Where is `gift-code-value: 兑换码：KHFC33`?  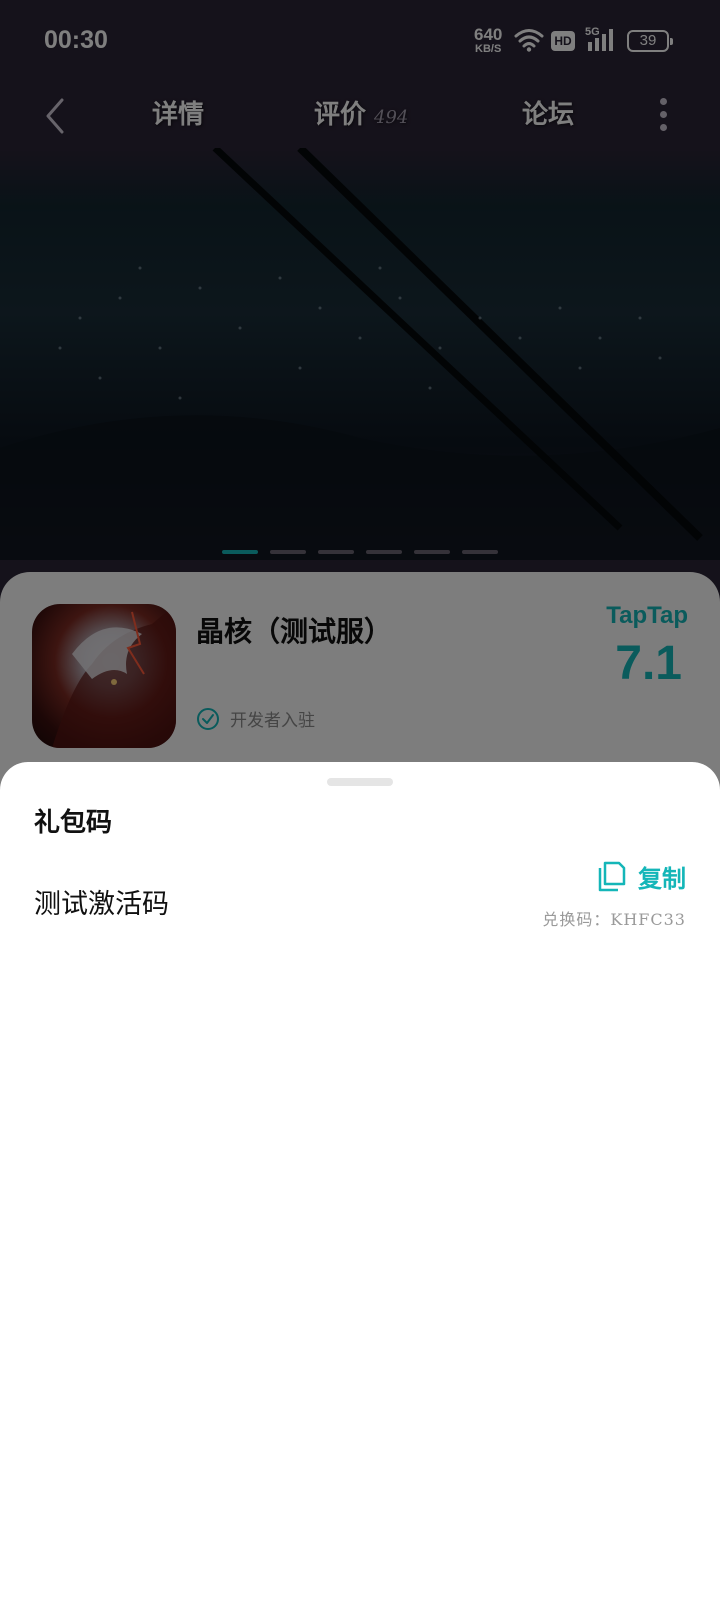
gift-code-value: 兑换码：KHFC33 is located at coordinates (614, 919).